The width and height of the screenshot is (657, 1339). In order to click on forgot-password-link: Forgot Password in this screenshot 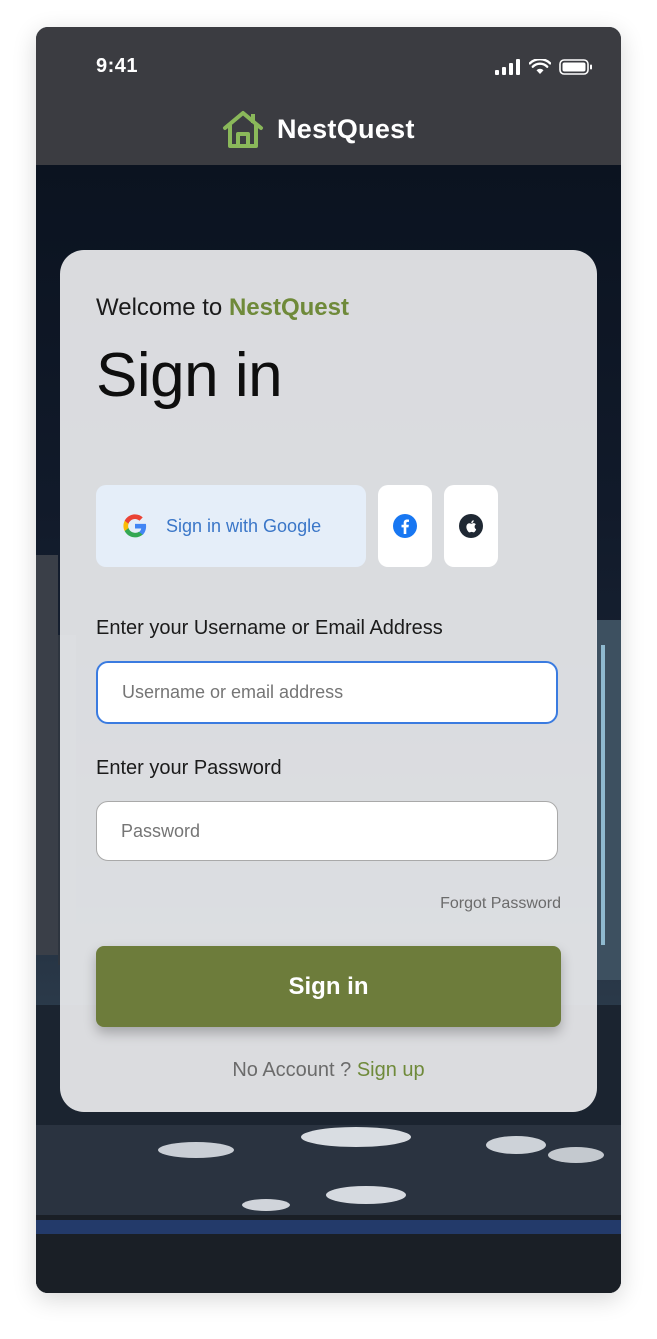, I will do `click(500, 904)`.